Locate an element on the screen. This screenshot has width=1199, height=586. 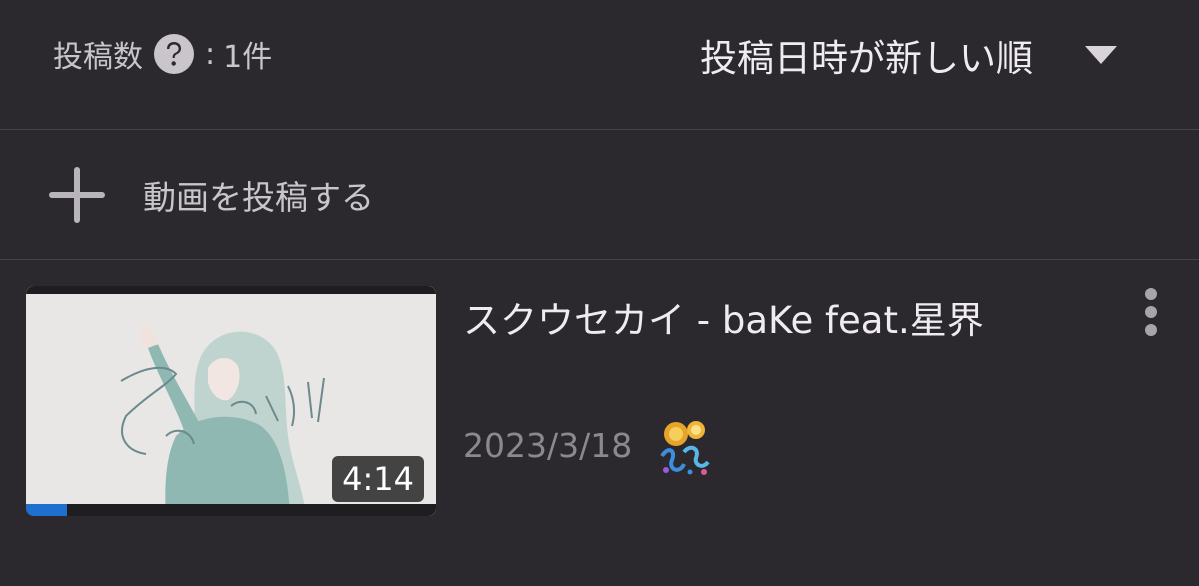
plus-icon is located at coordinates (77, 194).